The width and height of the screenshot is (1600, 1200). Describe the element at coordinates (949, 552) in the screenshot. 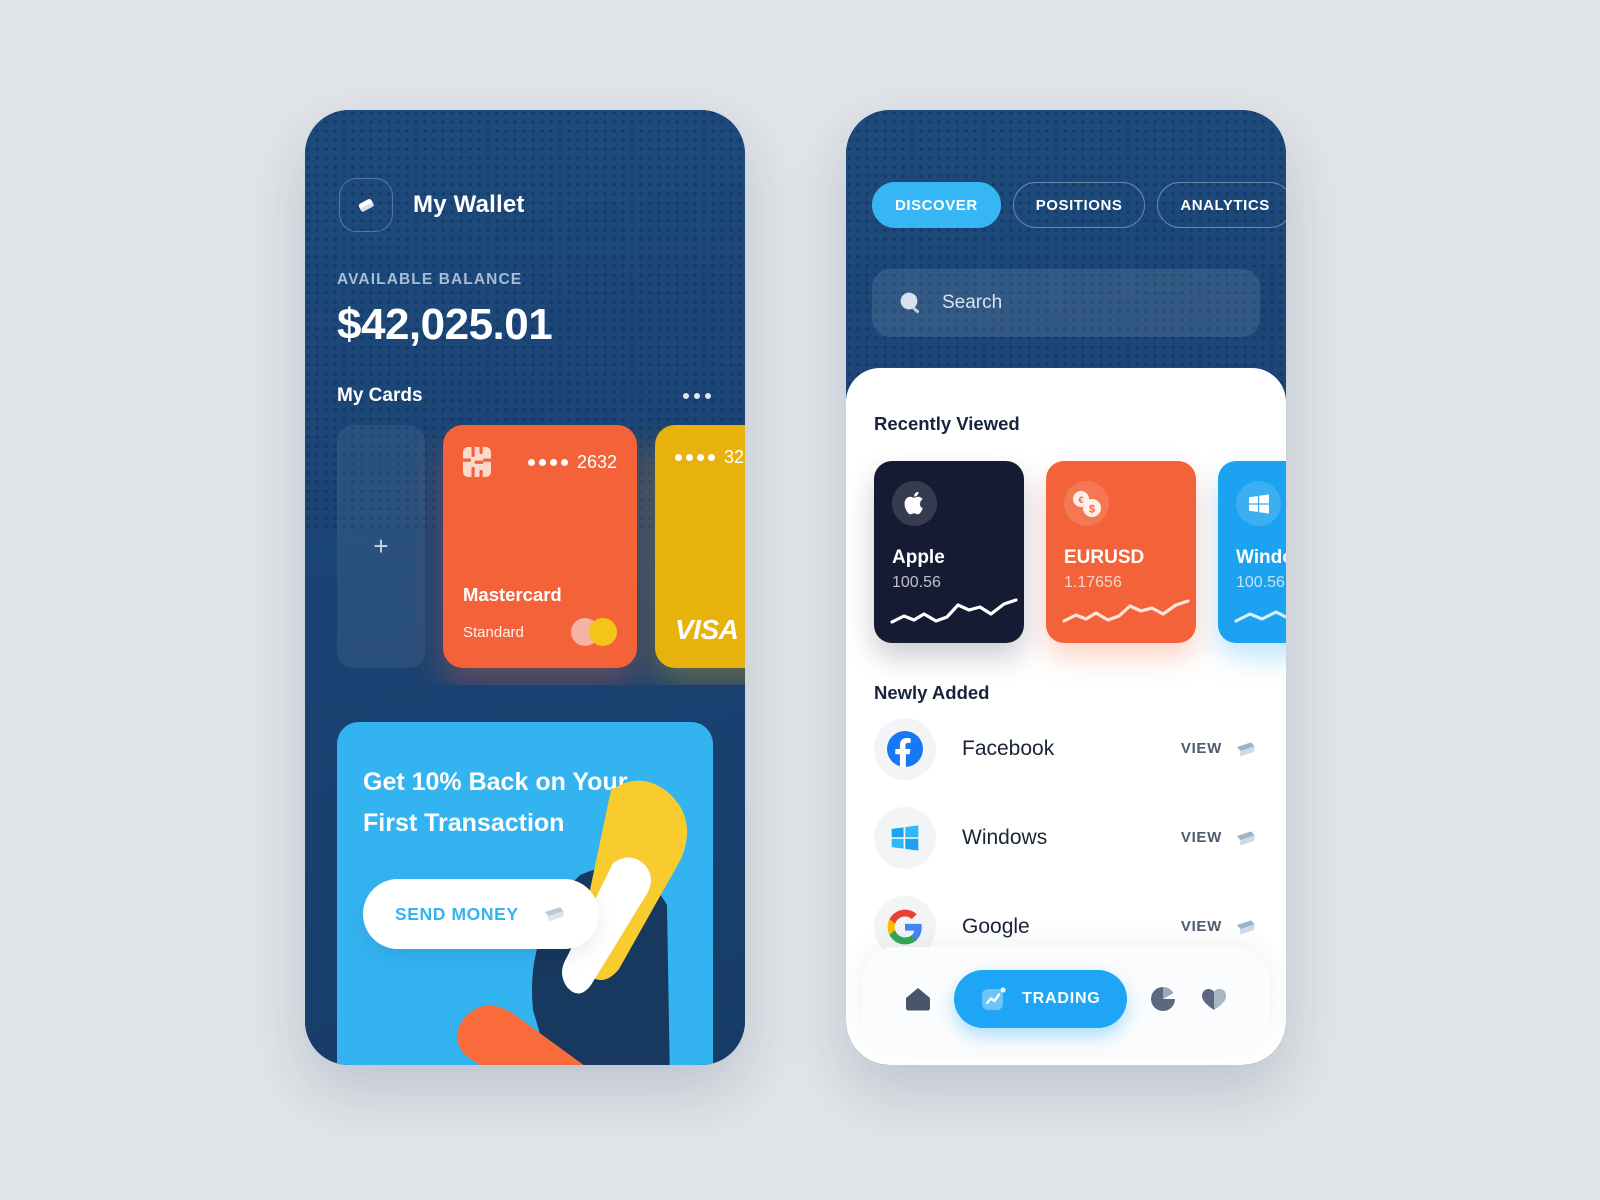

I see `asset-tile-apple: Apple 100.56` at that location.